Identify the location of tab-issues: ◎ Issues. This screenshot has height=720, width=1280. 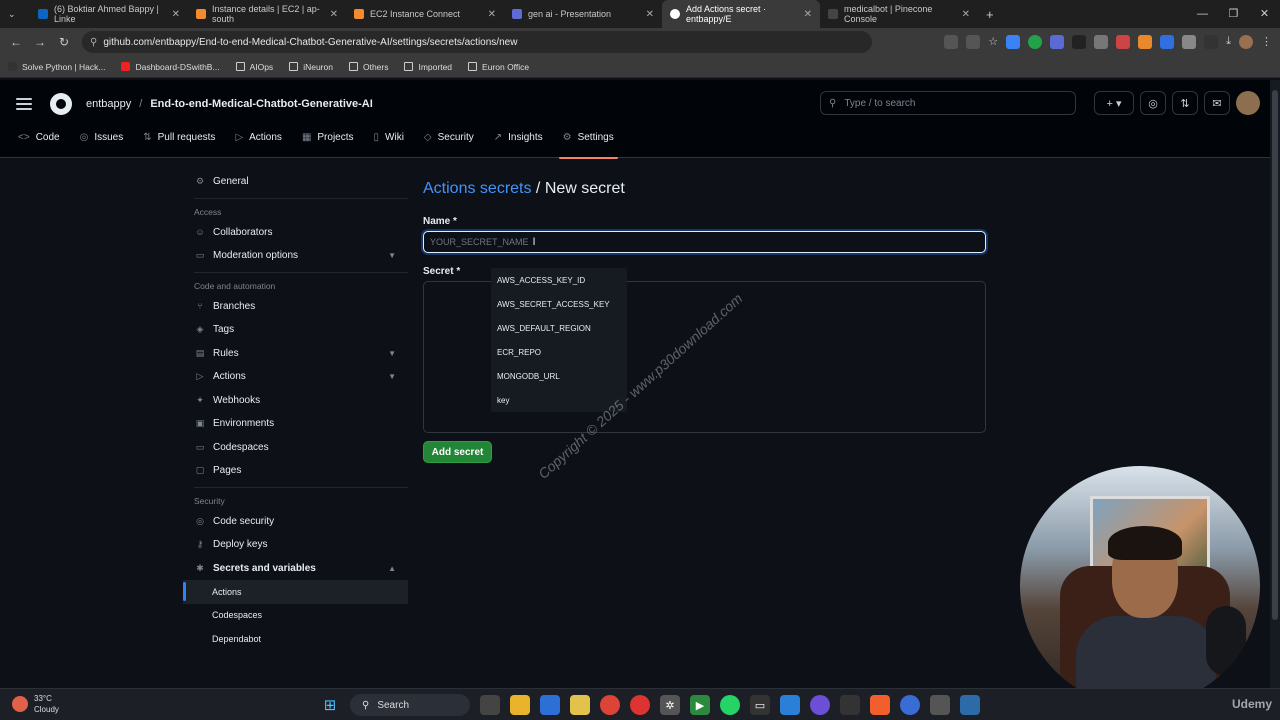
(102, 143).